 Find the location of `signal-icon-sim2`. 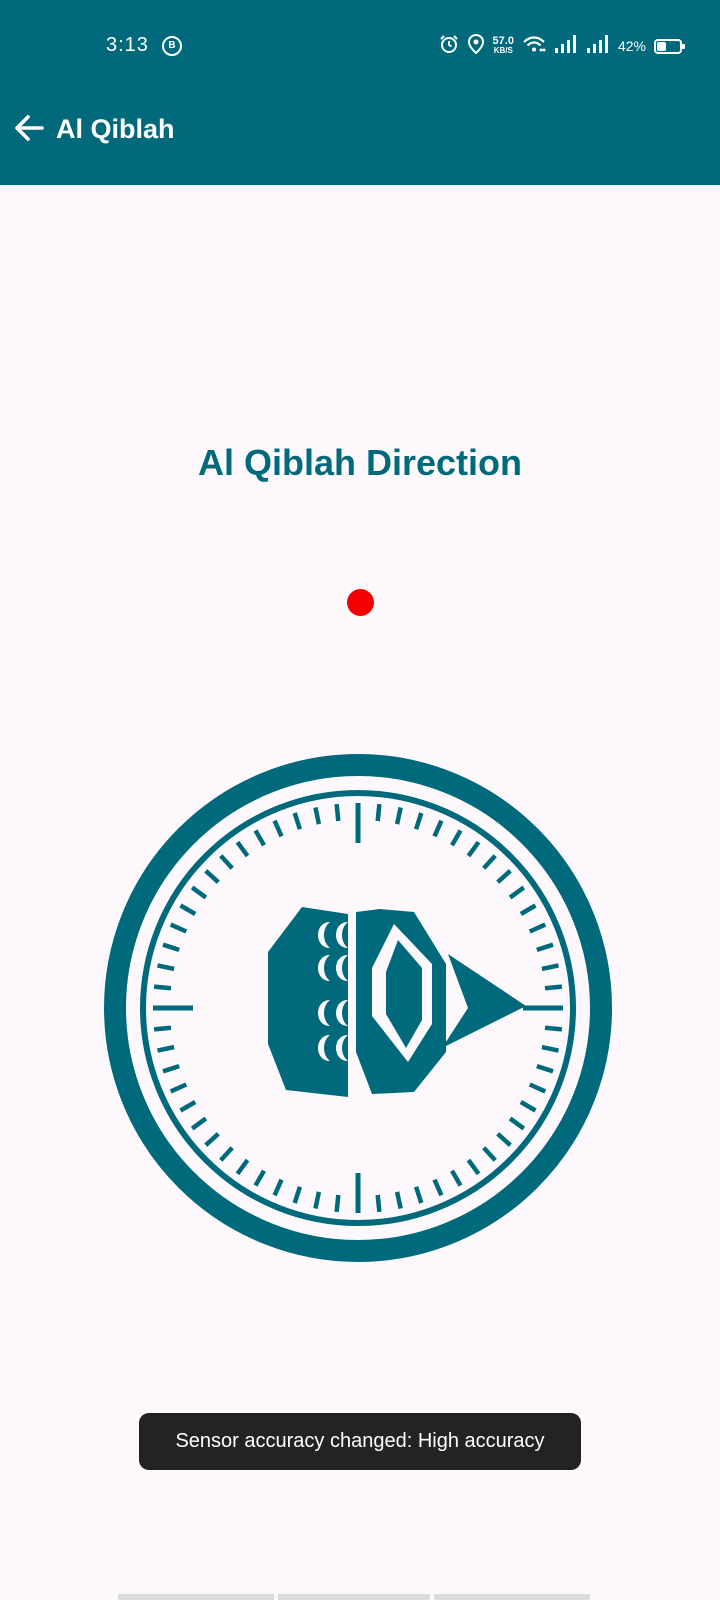

signal-icon-sim2 is located at coordinates (598, 46).